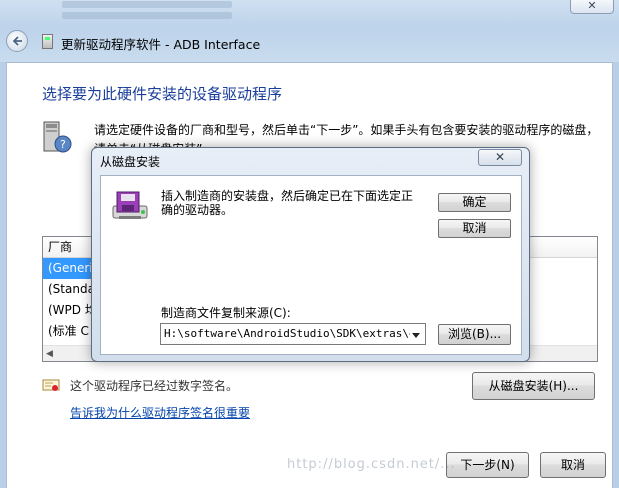  I want to click on signed-status-text: 这个驱动程序已经过数字签名。, so click(154, 386).